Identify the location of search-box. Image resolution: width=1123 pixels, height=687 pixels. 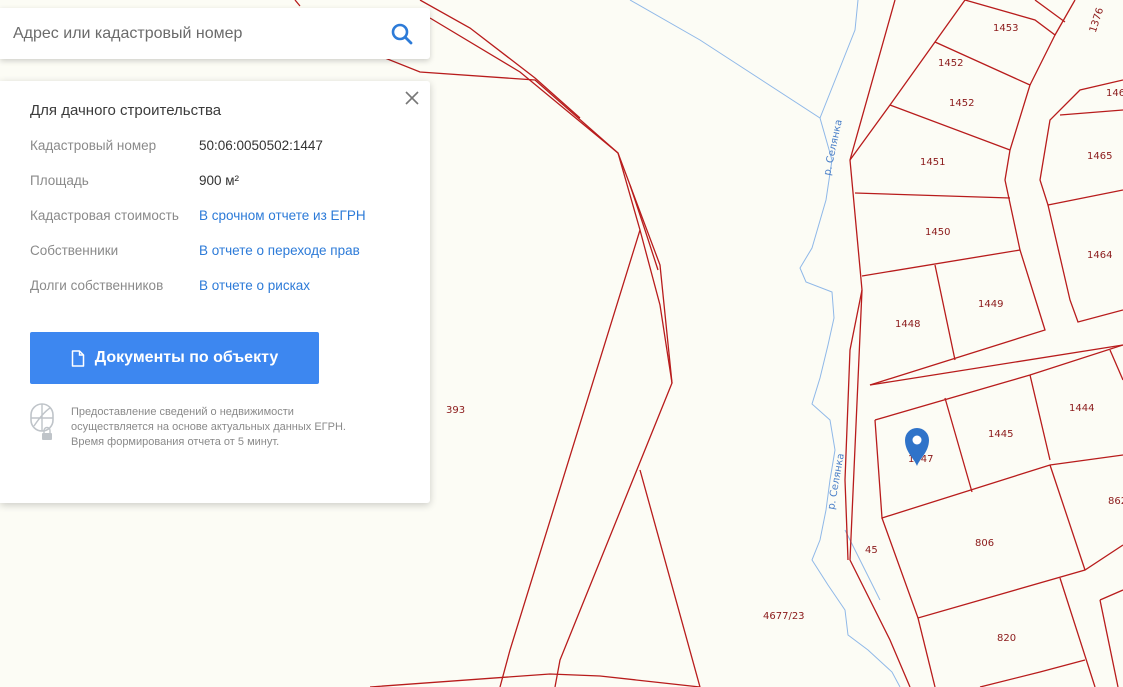
(215, 33).